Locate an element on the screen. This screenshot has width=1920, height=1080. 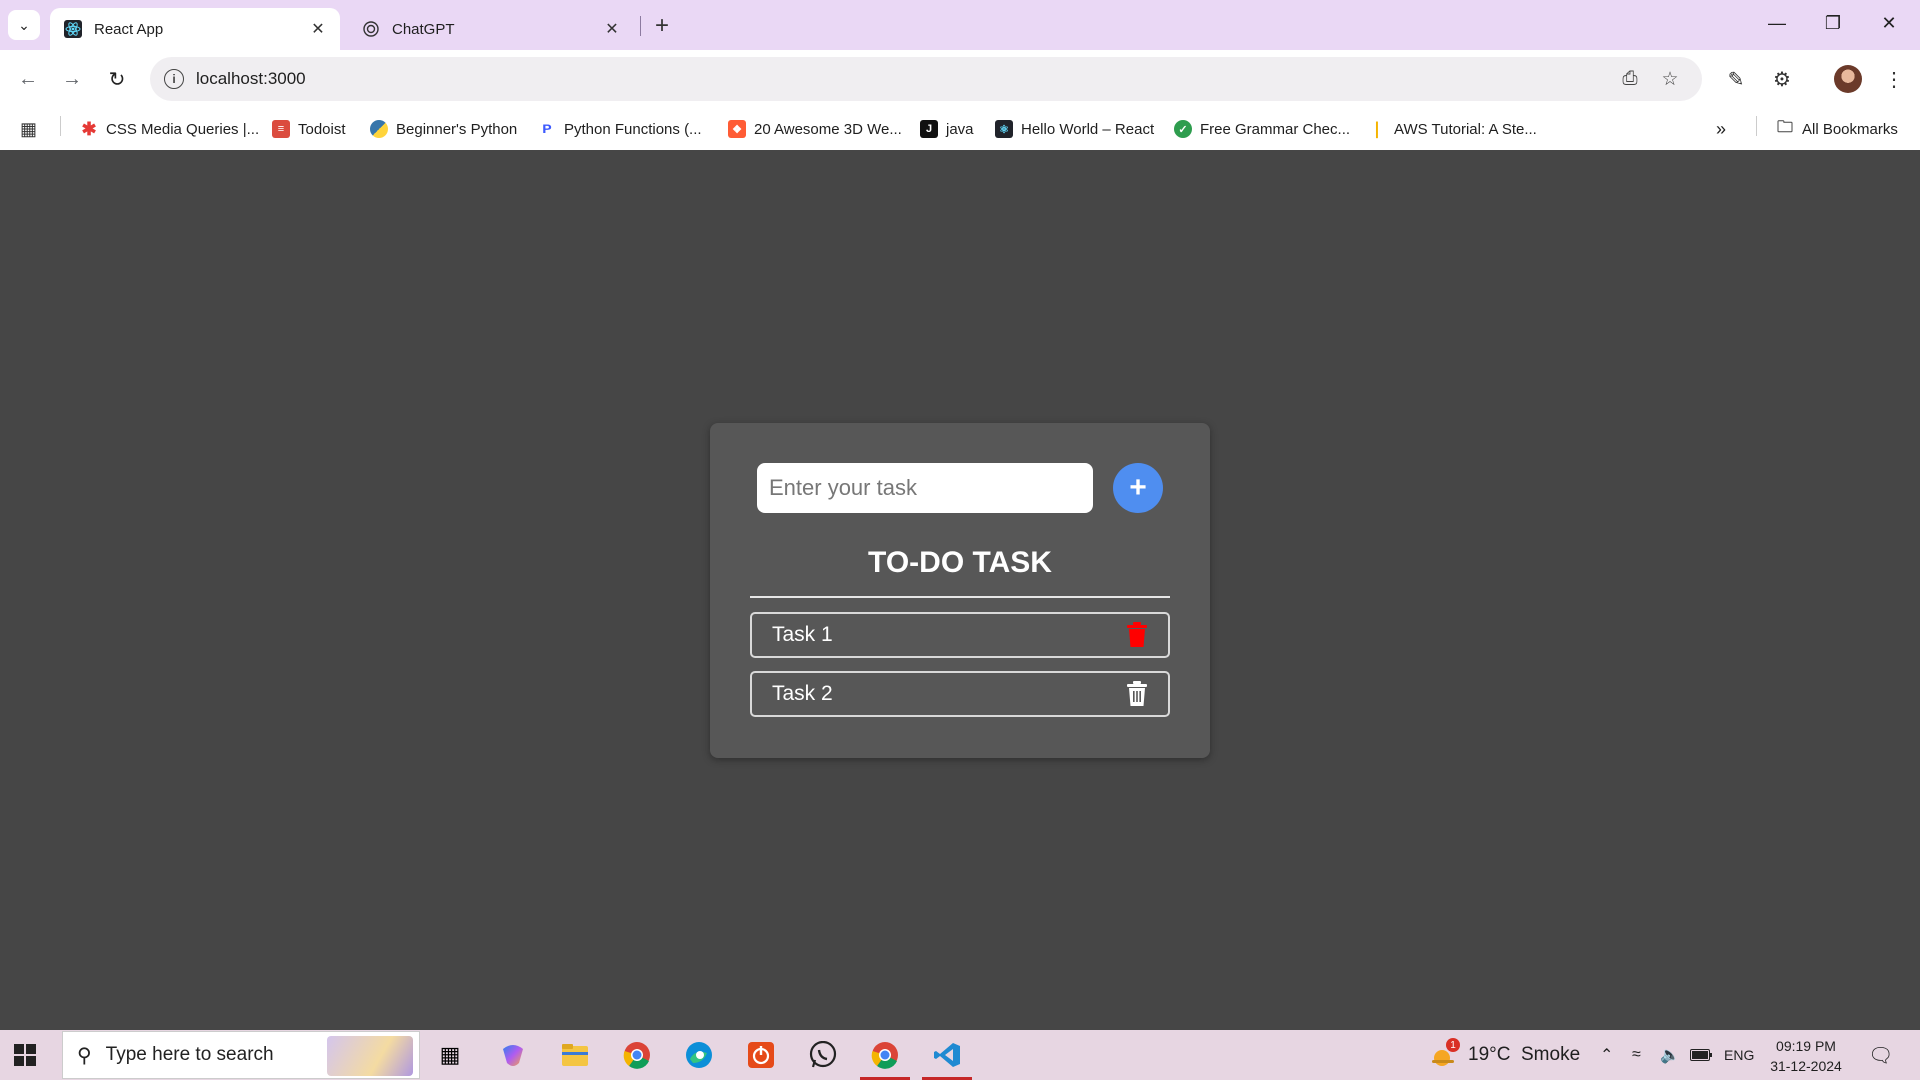
restore-button: ❐ is located at coordinates (1833, 23).